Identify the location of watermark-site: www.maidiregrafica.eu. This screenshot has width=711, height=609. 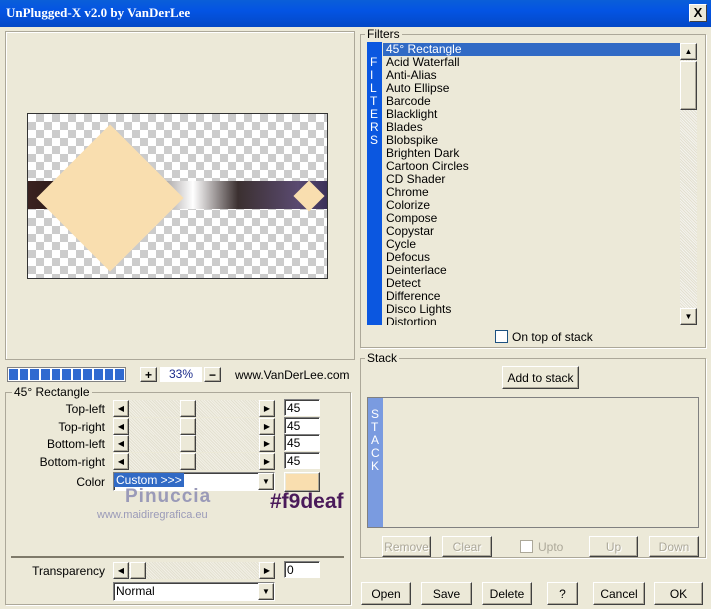
(152, 515).